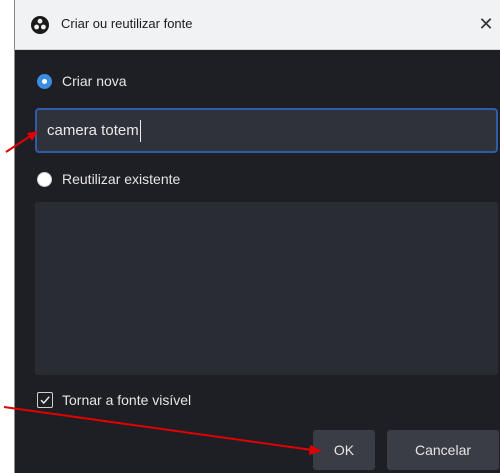 The image size is (500, 473). I want to click on reuse-existing-radio: Reutilizar existente, so click(108, 179).